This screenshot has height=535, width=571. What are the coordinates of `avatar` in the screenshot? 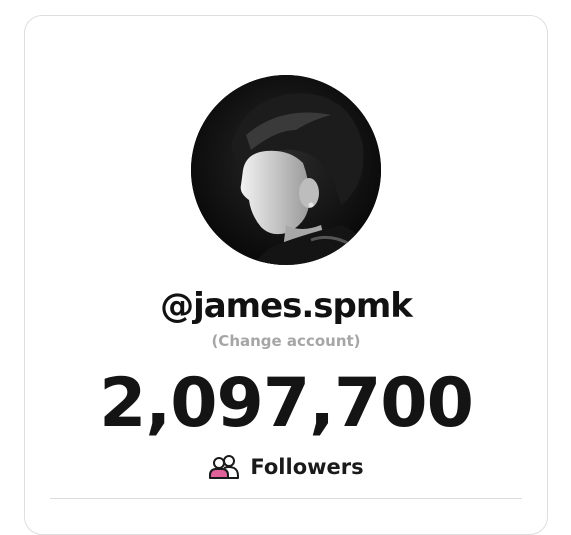 It's located at (286, 170).